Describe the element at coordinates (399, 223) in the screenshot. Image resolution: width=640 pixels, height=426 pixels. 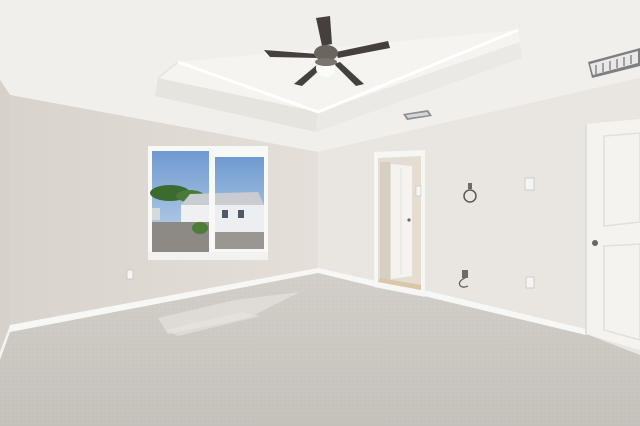
I see `doorway` at that location.